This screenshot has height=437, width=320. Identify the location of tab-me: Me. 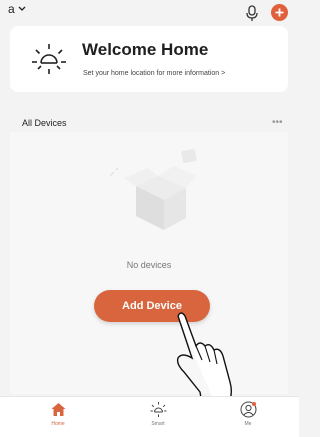
(248, 414).